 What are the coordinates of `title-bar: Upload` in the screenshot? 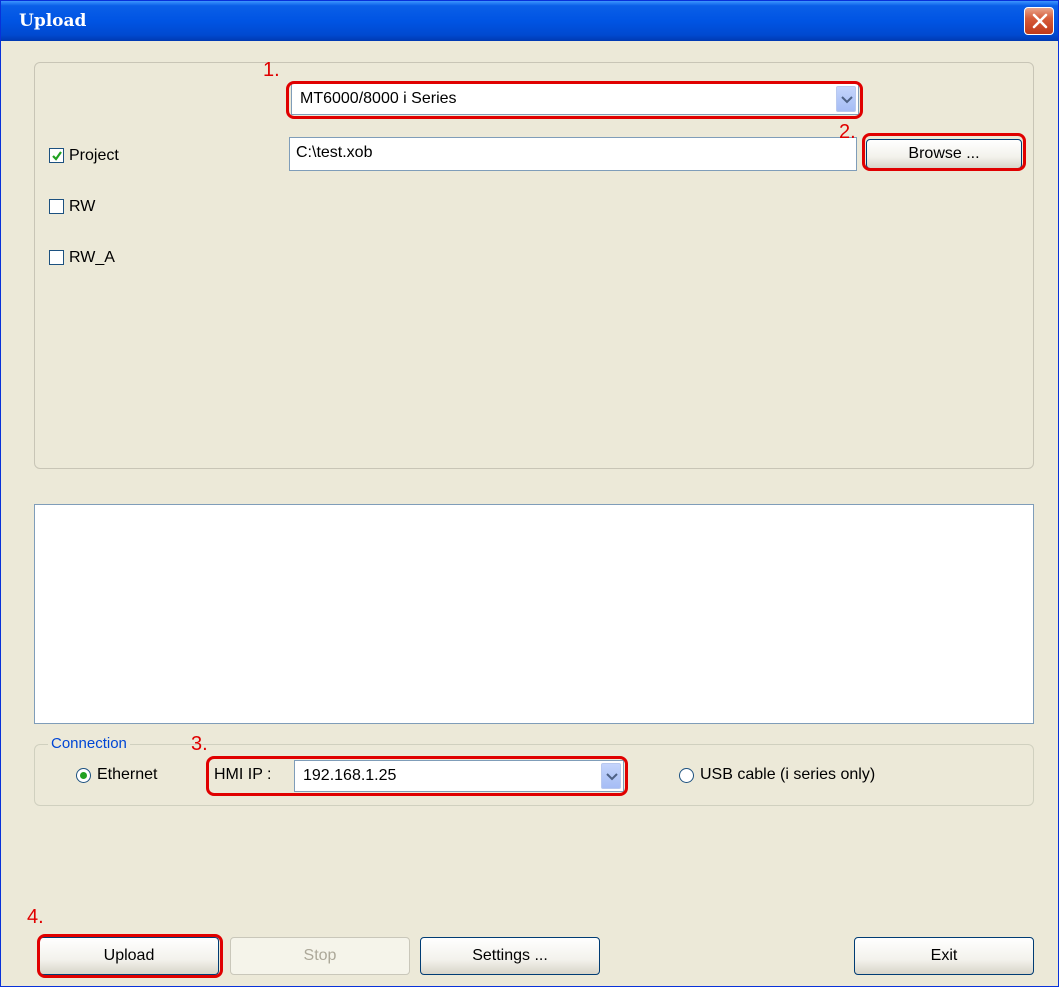 It's located at (529, 21).